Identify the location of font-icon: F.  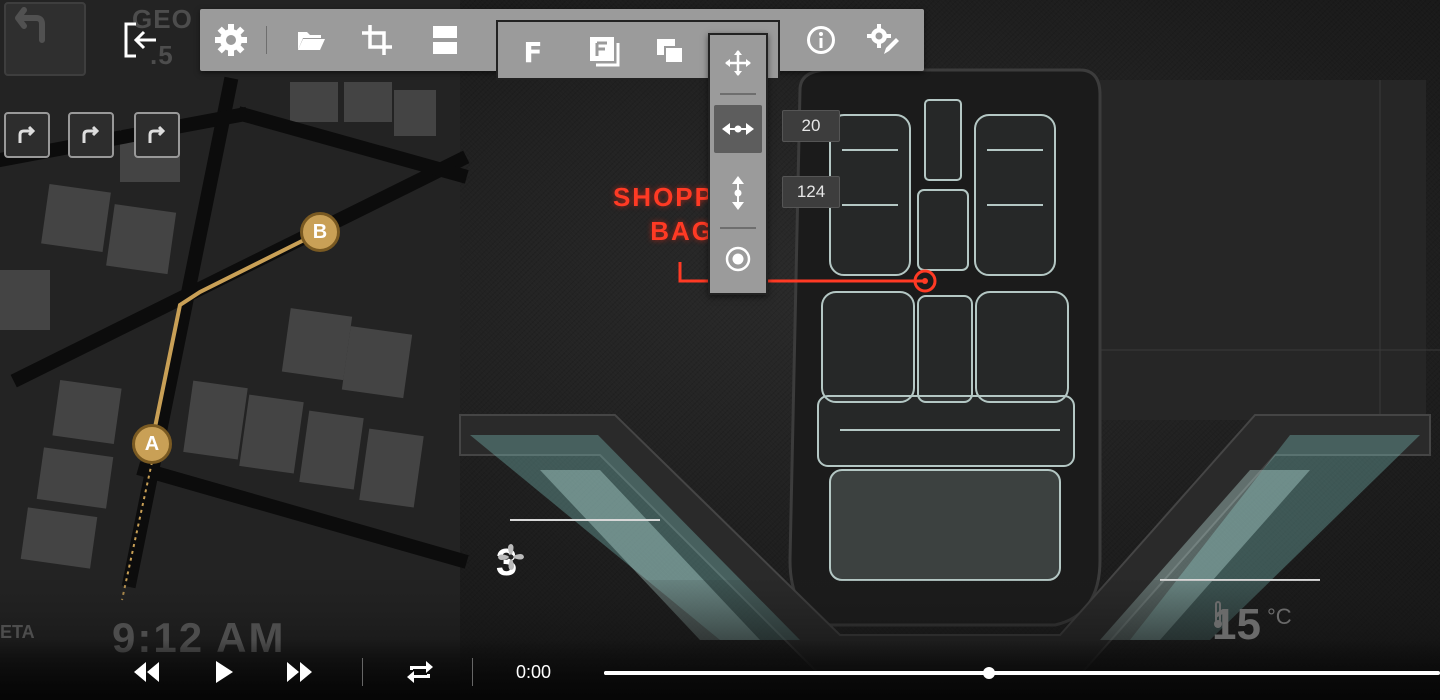
(533, 52).